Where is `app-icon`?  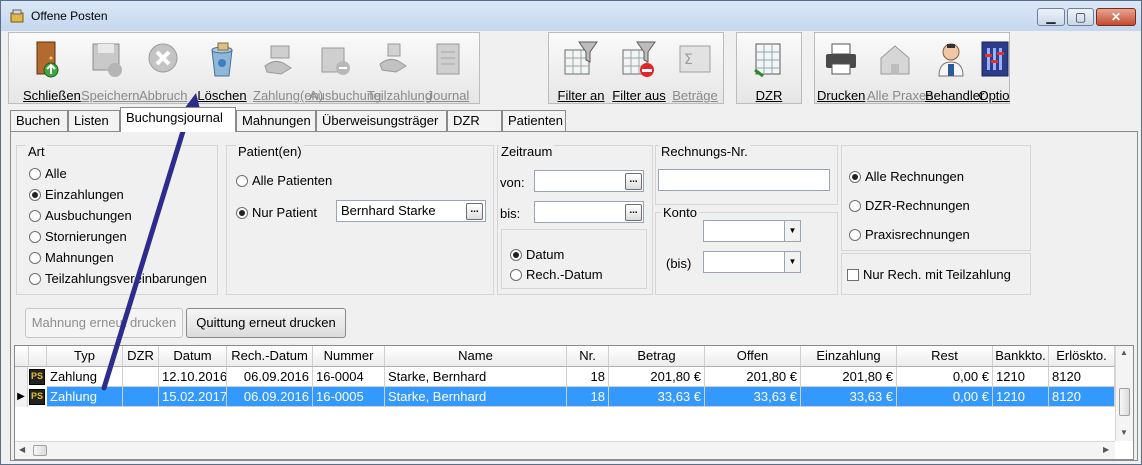
app-icon is located at coordinates (17, 16).